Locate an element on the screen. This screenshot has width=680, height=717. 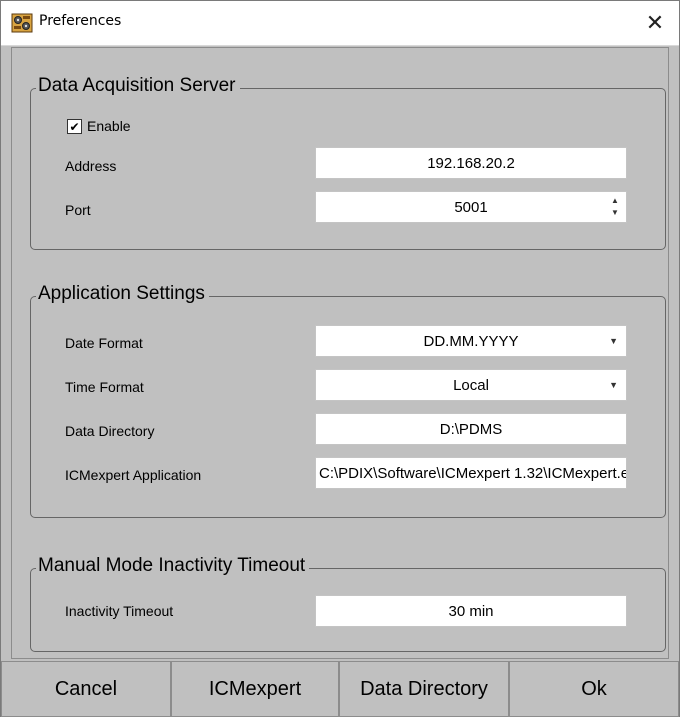
spin-up-icon: ▲ is located at coordinates (615, 201).